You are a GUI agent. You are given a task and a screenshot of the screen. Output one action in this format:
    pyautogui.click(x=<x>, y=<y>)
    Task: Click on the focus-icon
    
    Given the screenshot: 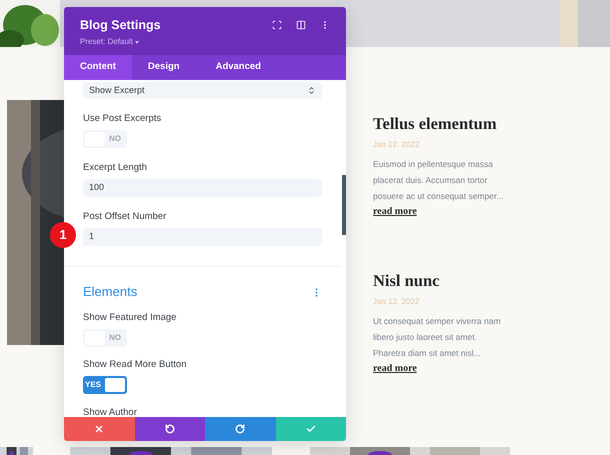 What is the action you would take?
    pyautogui.click(x=277, y=25)
    